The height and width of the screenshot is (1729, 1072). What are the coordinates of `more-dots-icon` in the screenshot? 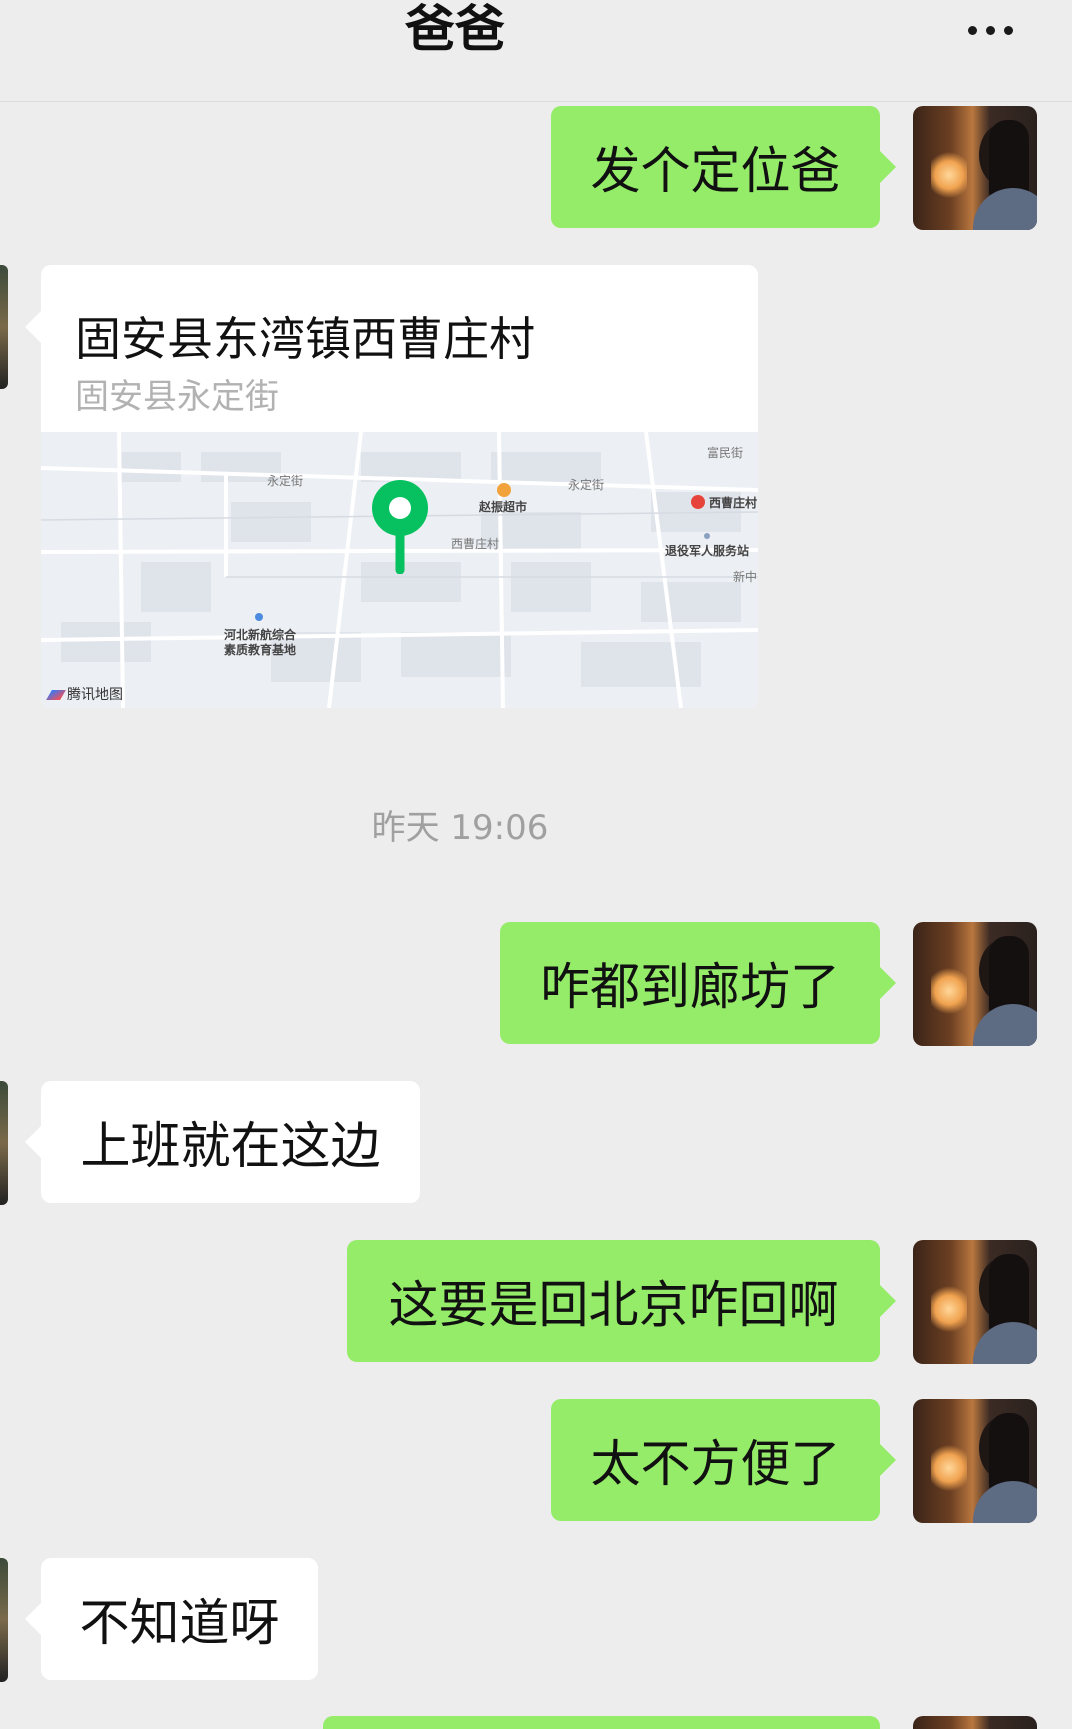 It's located at (990, 30).